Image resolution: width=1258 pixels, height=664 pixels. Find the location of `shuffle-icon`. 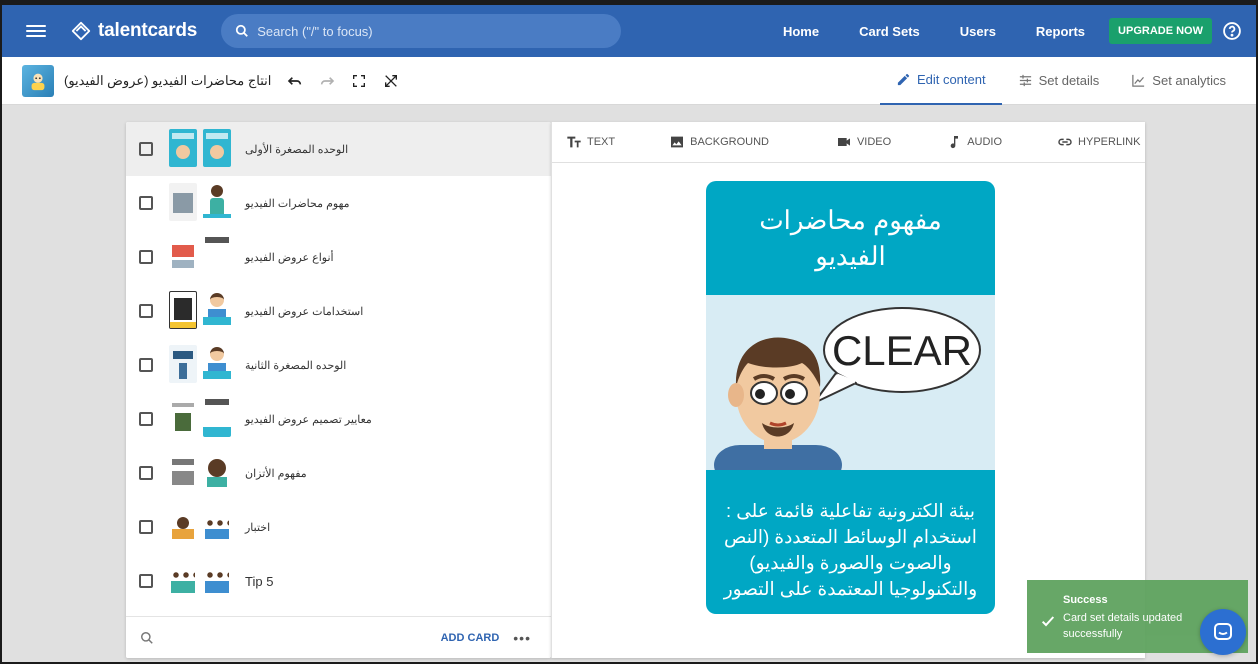

shuffle-icon is located at coordinates (391, 81).